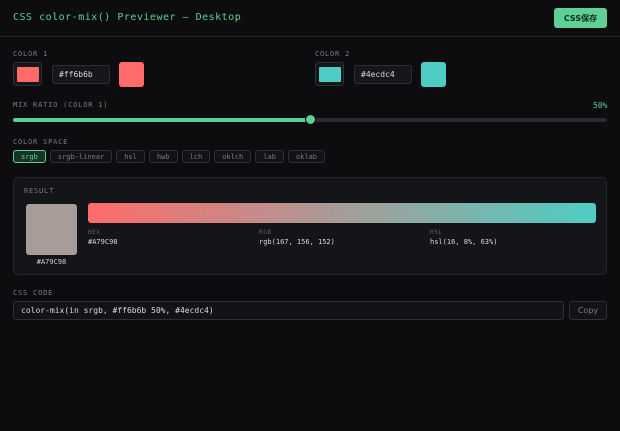 The image size is (620, 431). I want to click on css-code-label: CSS CODE, so click(33, 293).